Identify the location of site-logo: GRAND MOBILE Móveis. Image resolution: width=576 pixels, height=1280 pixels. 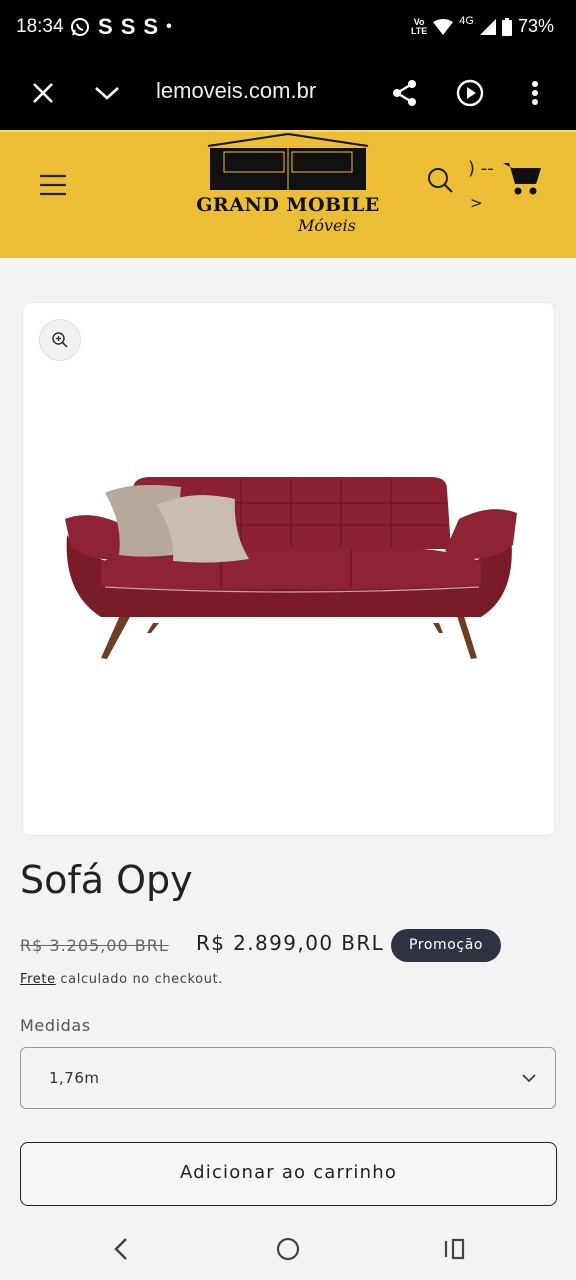
(288, 187).